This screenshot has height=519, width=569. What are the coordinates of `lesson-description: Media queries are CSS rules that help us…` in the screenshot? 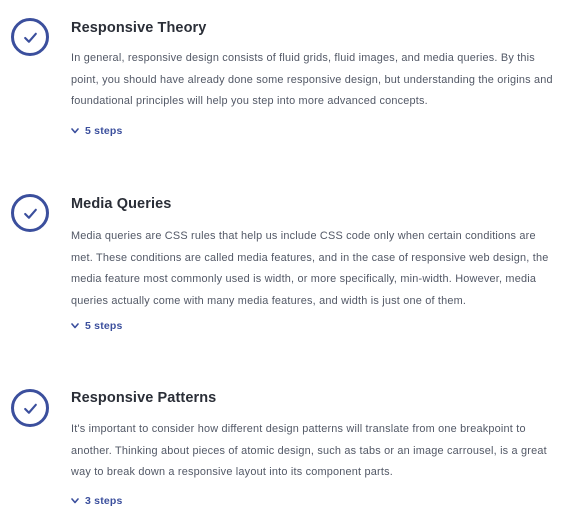 It's located at (310, 268).